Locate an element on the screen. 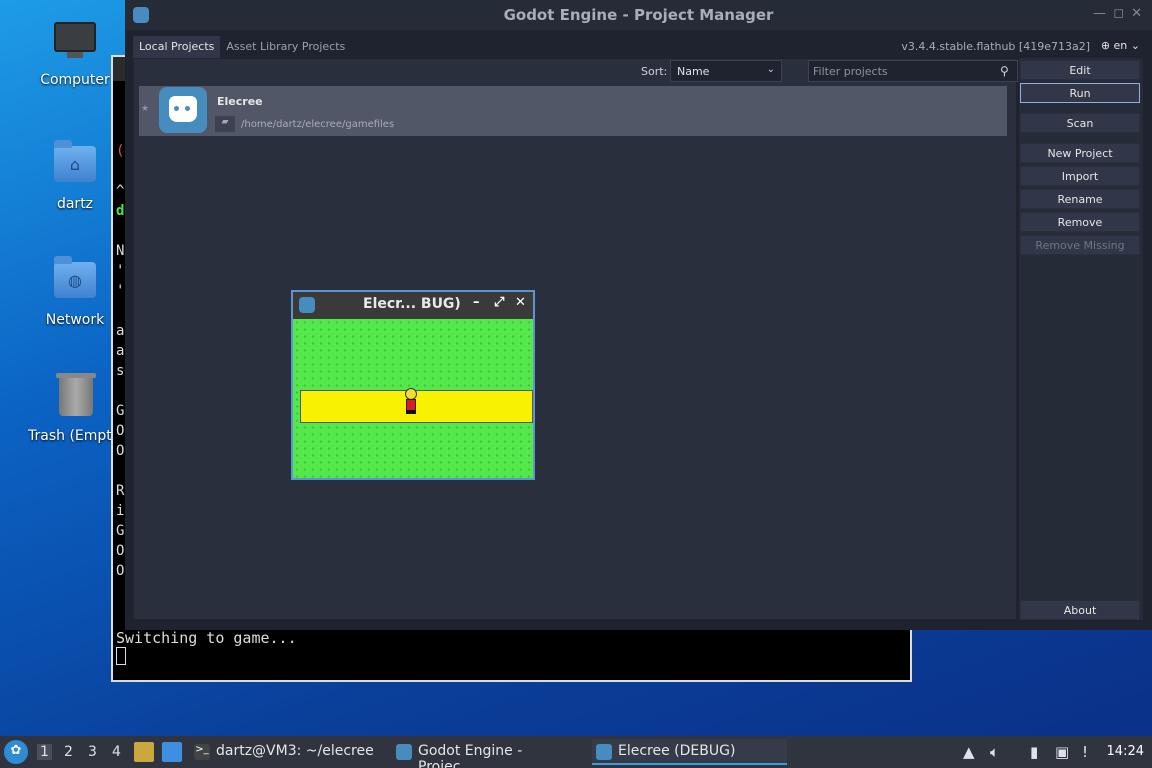  desktop-icon-computer: Computer is located at coordinates (75, 55).